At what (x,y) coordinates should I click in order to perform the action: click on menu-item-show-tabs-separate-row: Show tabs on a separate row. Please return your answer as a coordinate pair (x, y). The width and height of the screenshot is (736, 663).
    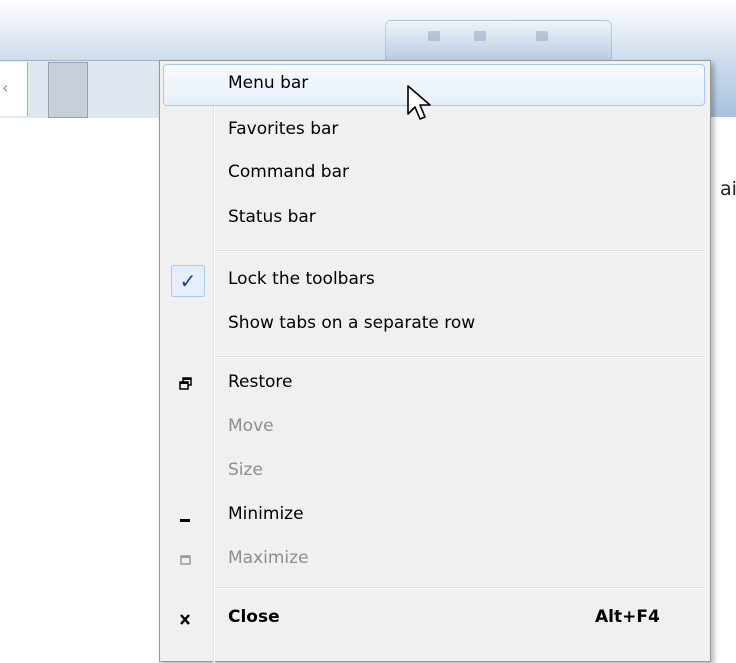
    Looking at the image, I should click on (434, 325).